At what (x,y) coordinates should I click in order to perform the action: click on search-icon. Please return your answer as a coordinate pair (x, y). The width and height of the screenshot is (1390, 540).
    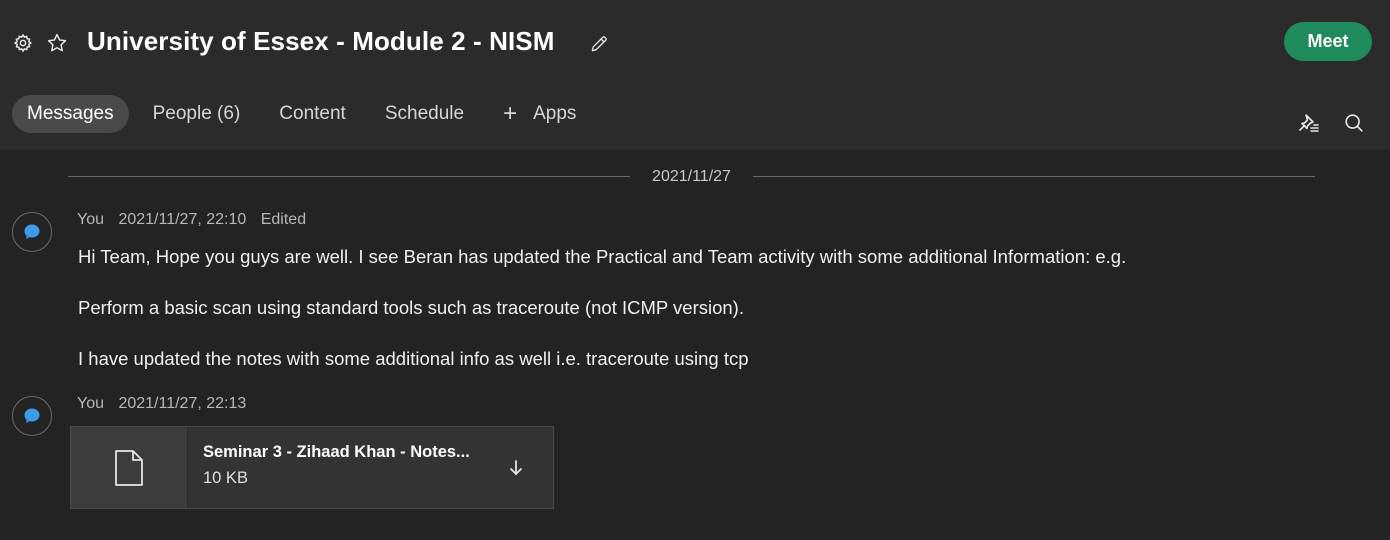
    Looking at the image, I should click on (1354, 123).